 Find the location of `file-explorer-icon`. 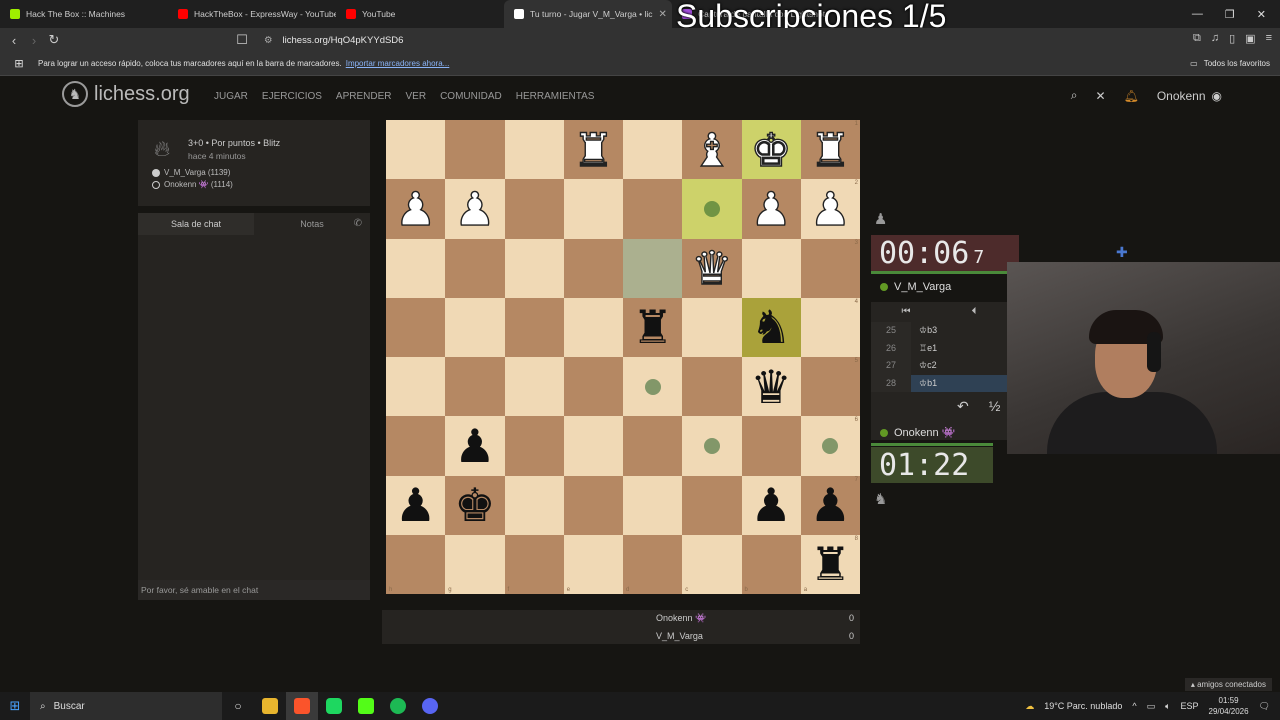

file-explorer-icon is located at coordinates (270, 706).